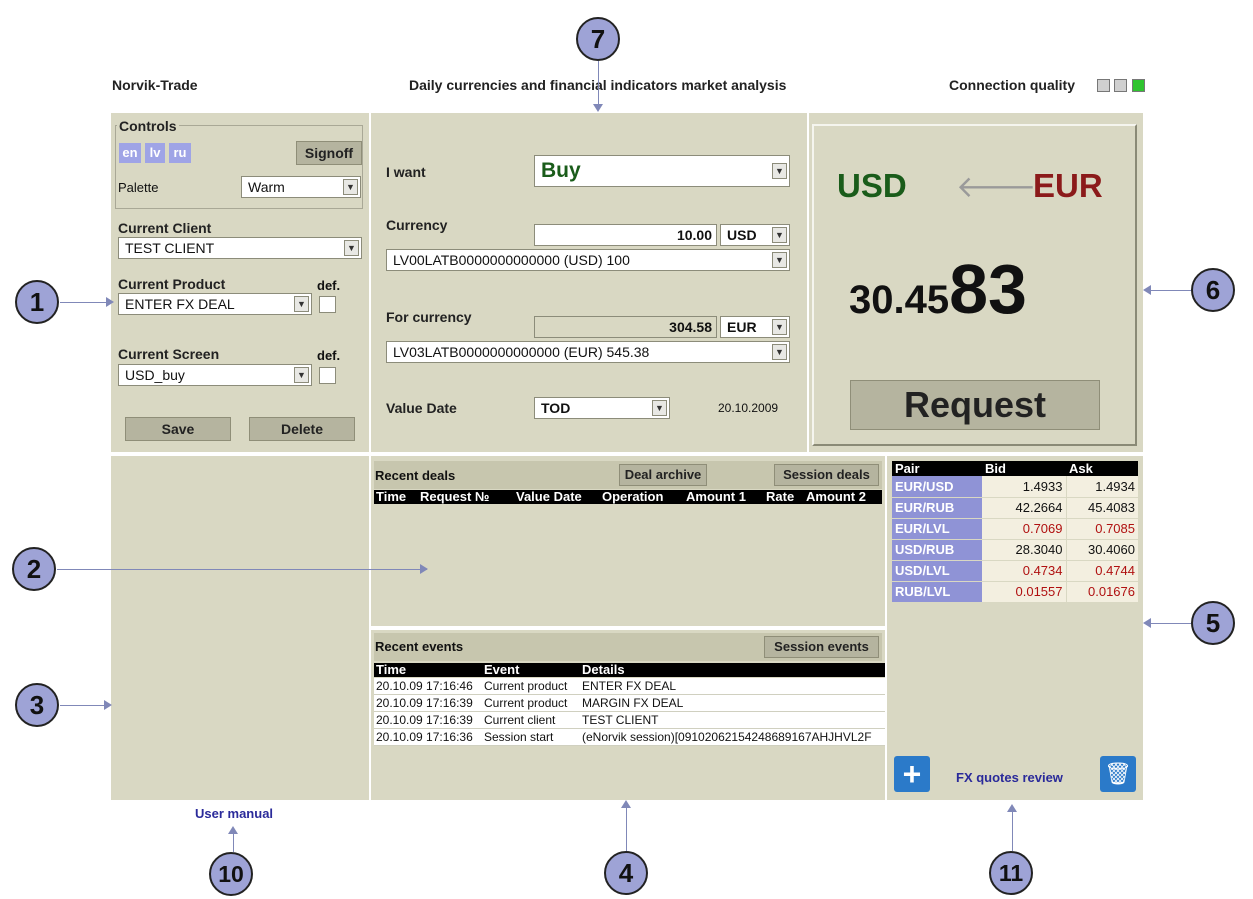  Describe the element at coordinates (180, 153) in the screenshot. I see `lang-ru-button: ru` at that location.